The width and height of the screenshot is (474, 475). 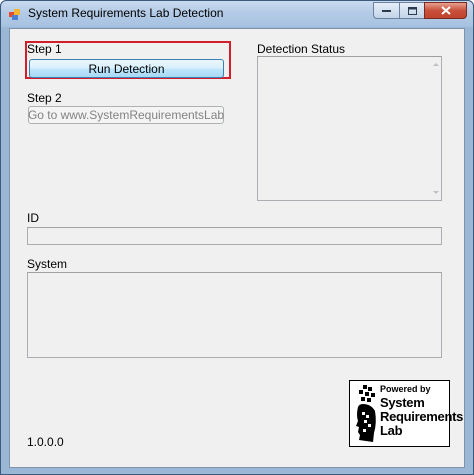 I want to click on detection-status-box, so click(x=349, y=128).